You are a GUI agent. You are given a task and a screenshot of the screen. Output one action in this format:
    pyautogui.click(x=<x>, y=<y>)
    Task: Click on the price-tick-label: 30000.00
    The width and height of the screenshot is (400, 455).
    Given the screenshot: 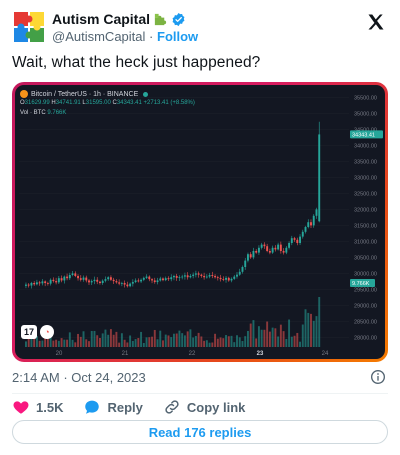 What is the action you would take?
    pyautogui.click(x=365, y=274)
    